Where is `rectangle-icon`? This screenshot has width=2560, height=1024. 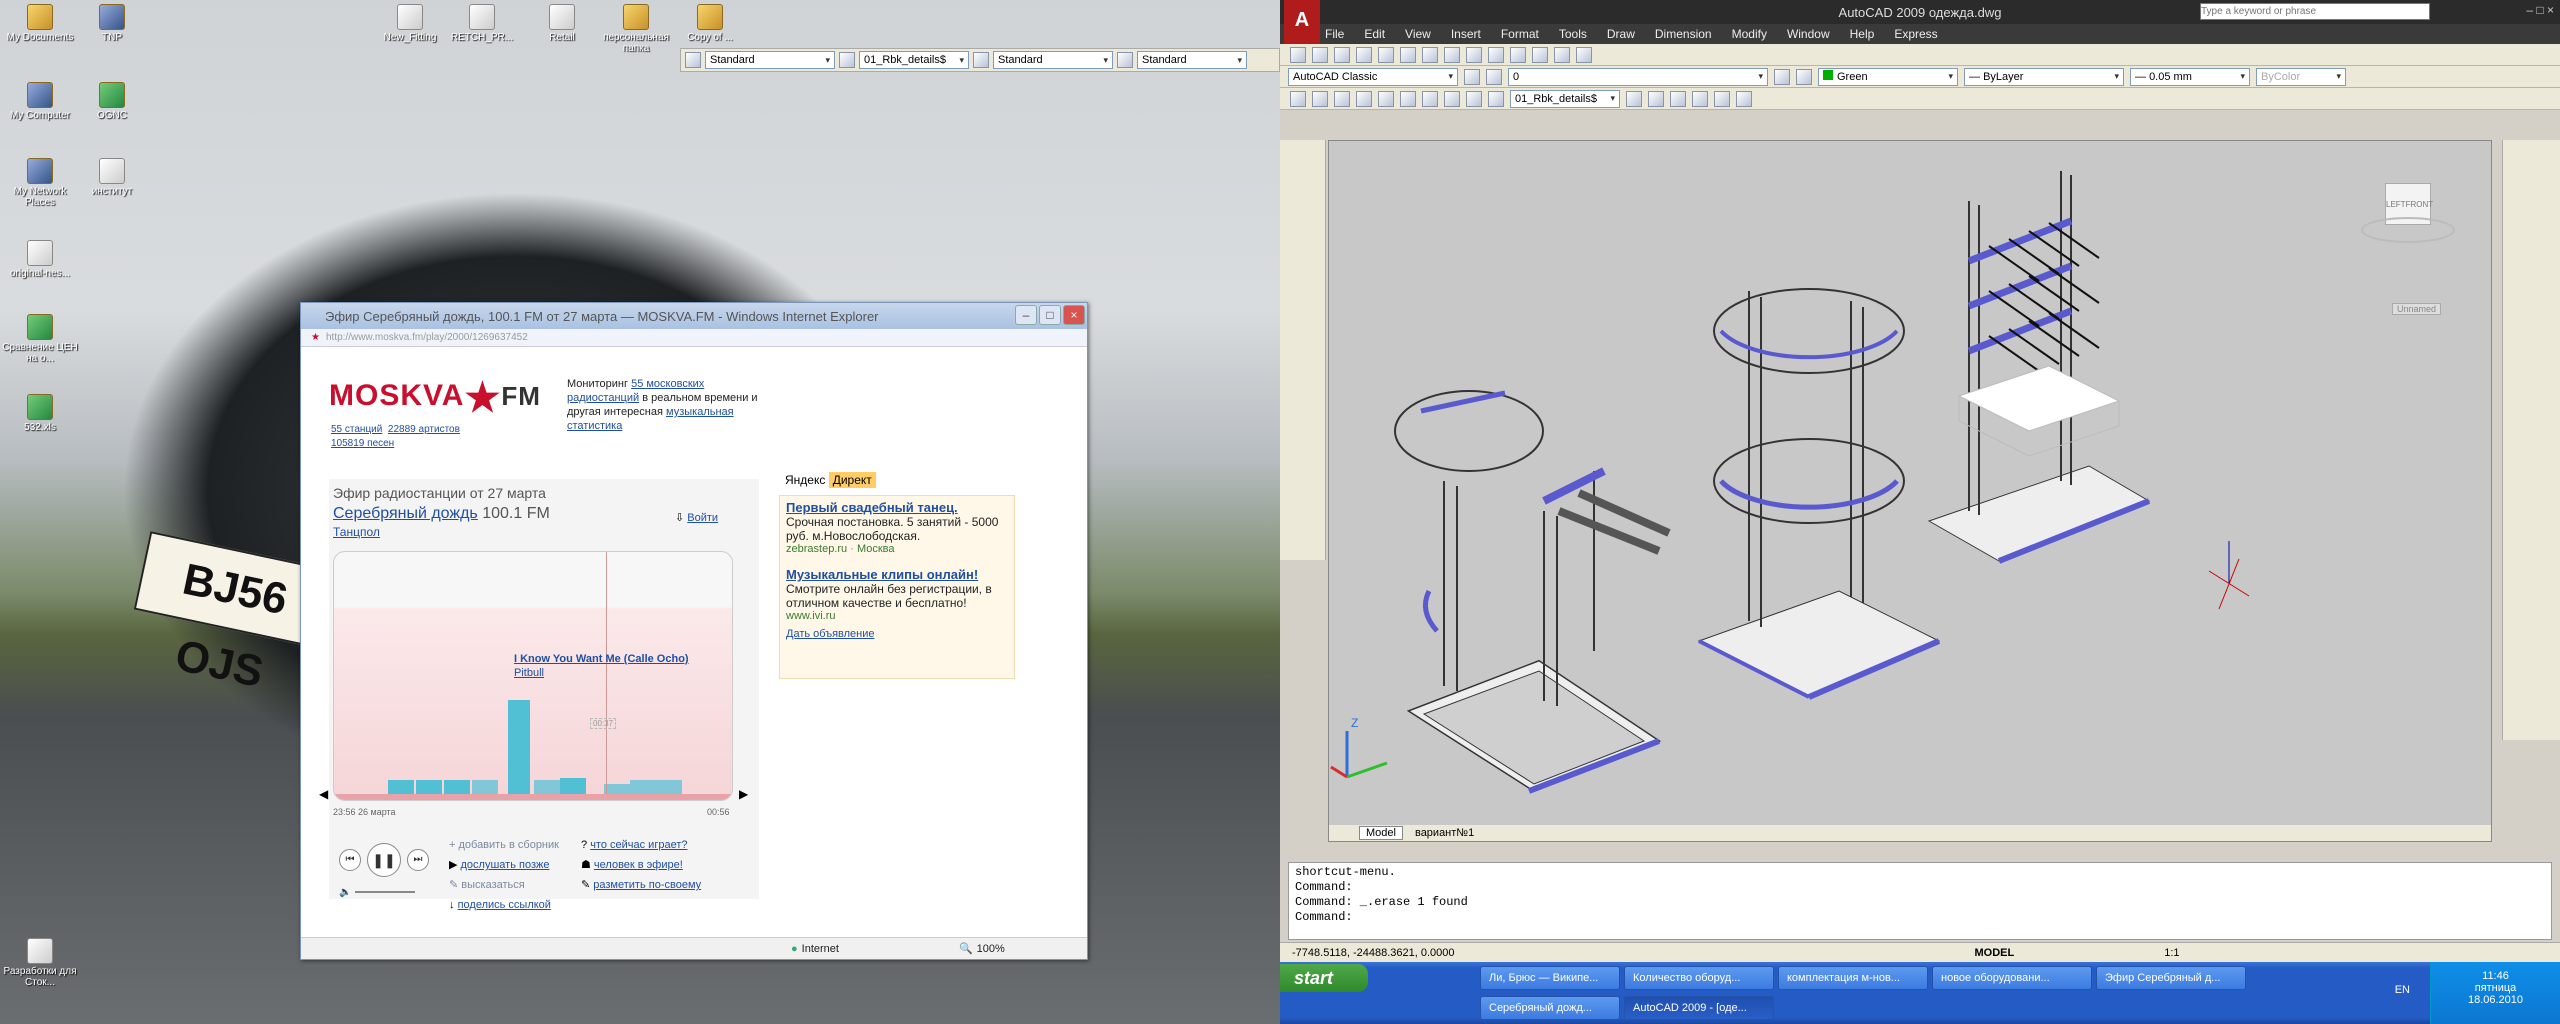 rectangle-icon is located at coordinates (1386, 98).